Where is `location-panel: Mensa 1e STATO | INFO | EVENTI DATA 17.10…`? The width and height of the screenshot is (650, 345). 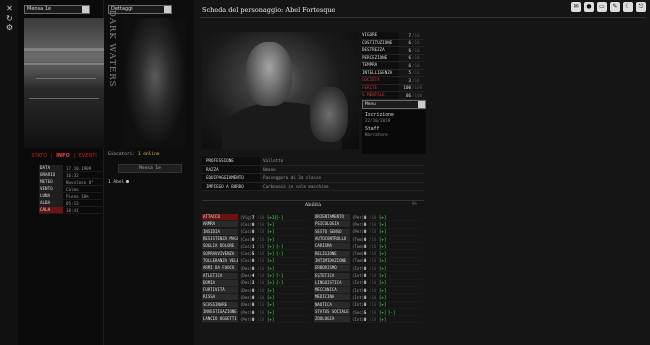
location-panel: Mensa 1e STATO | INFO | EVENTI DATA 17.10… is located at coordinates (61, 172).